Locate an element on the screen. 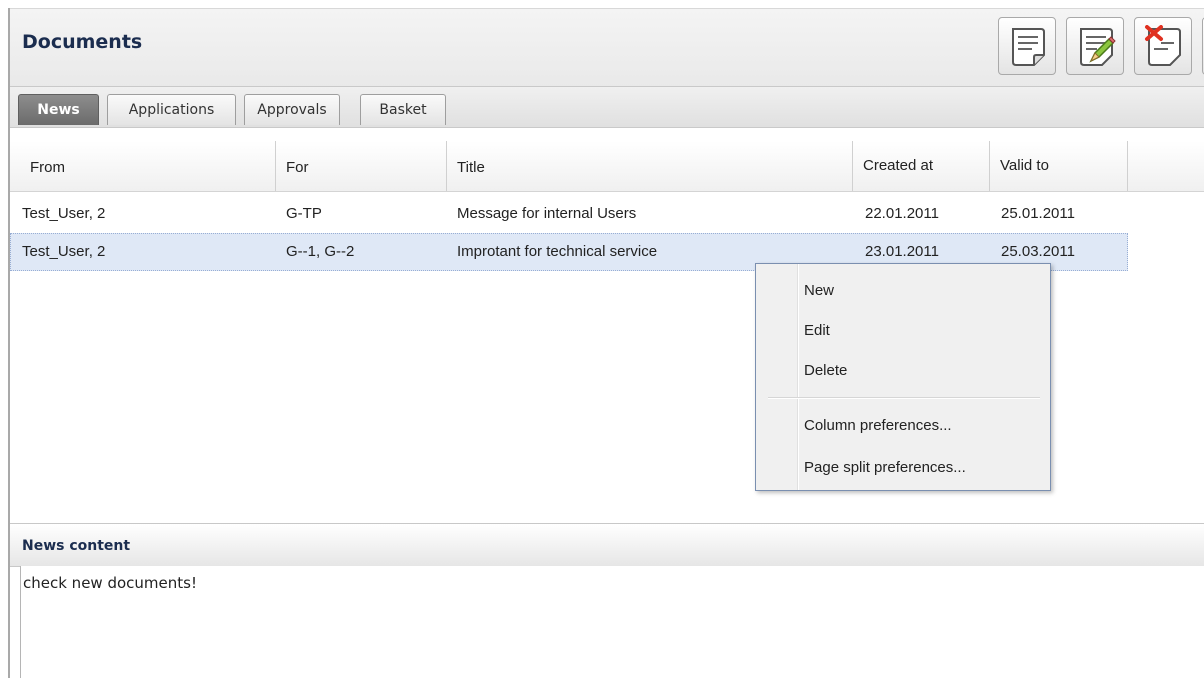 The height and width of the screenshot is (678, 1204). cell-valid-to: 25.03.2011 is located at coordinates (1038, 251).